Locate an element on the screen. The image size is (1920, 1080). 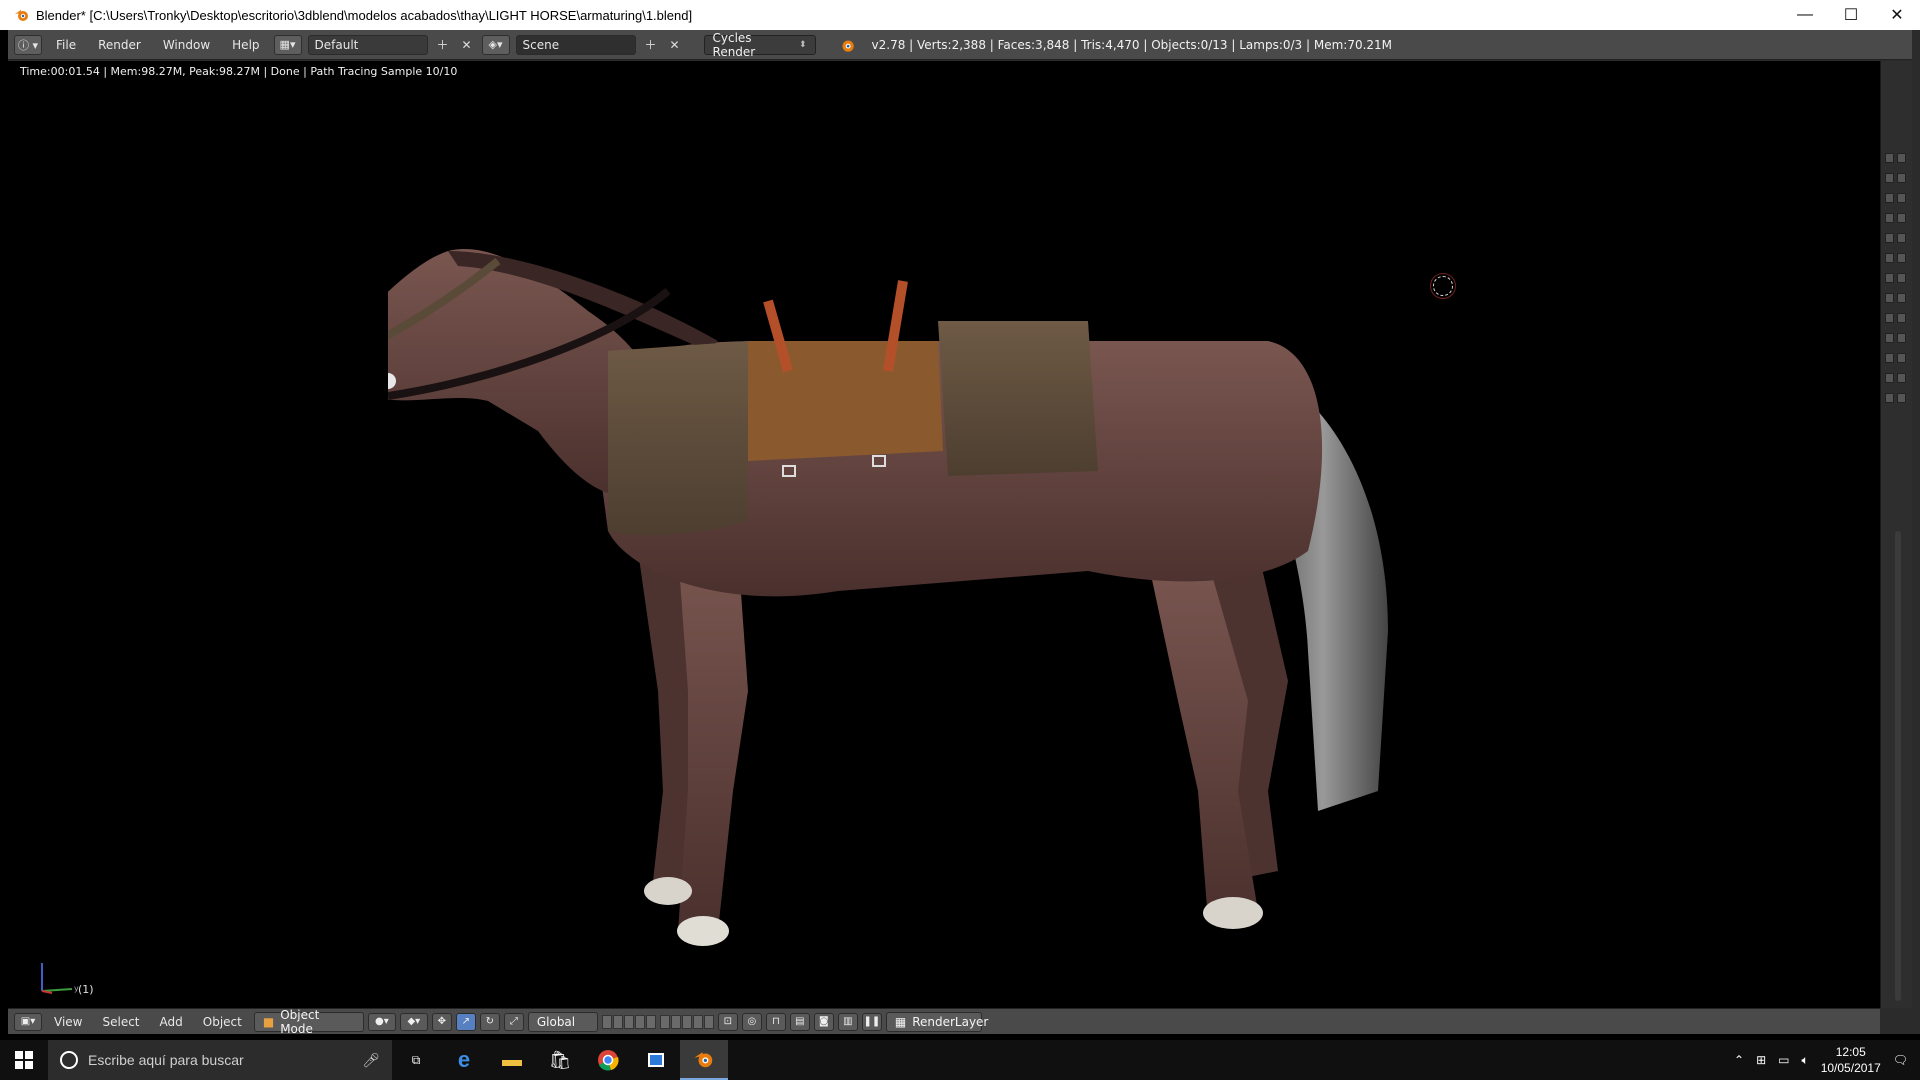
3d-editor-type-button: ▣▾ is located at coordinates (28, 1021).